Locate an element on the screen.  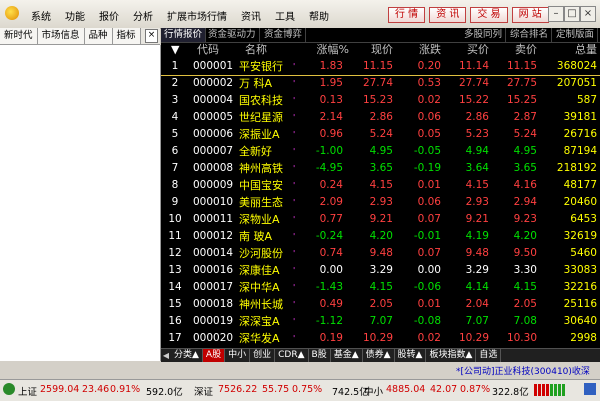
menu-news: 资讯 is located at coordinates (251, 15).